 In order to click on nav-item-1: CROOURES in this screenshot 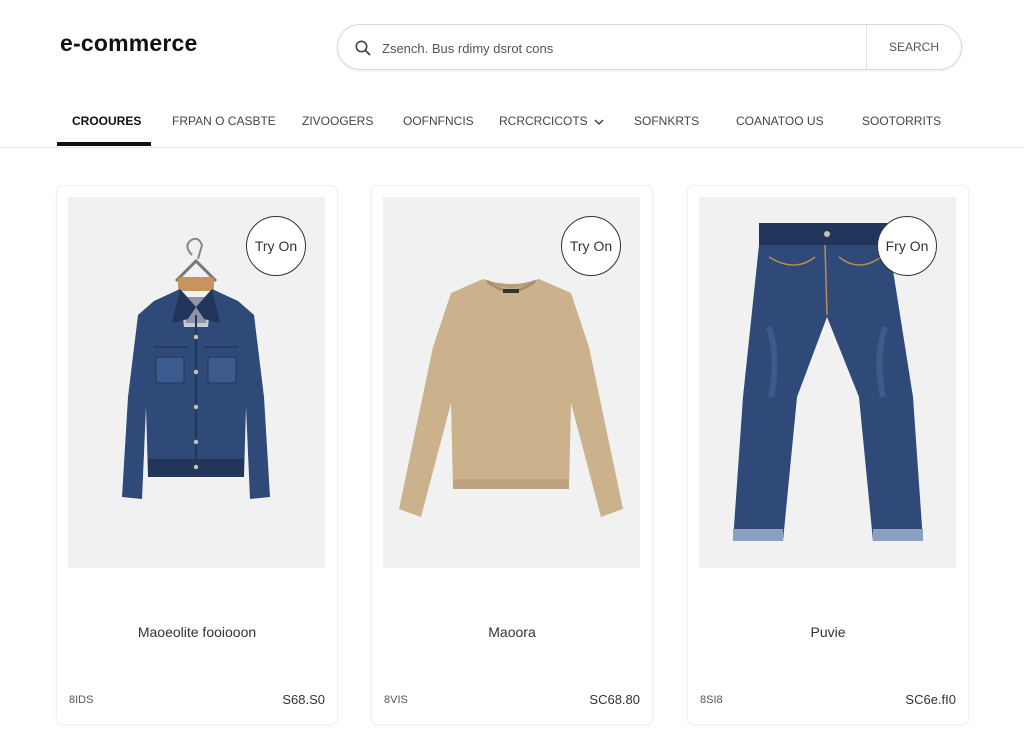, I will do `click(106, 119)`.